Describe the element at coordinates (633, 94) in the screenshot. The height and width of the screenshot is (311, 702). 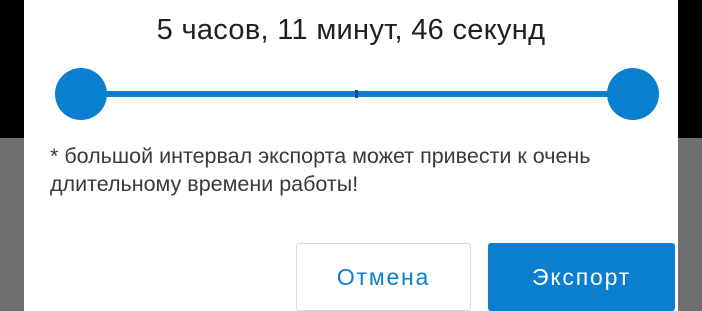
I see `range-end-handle` at that location.